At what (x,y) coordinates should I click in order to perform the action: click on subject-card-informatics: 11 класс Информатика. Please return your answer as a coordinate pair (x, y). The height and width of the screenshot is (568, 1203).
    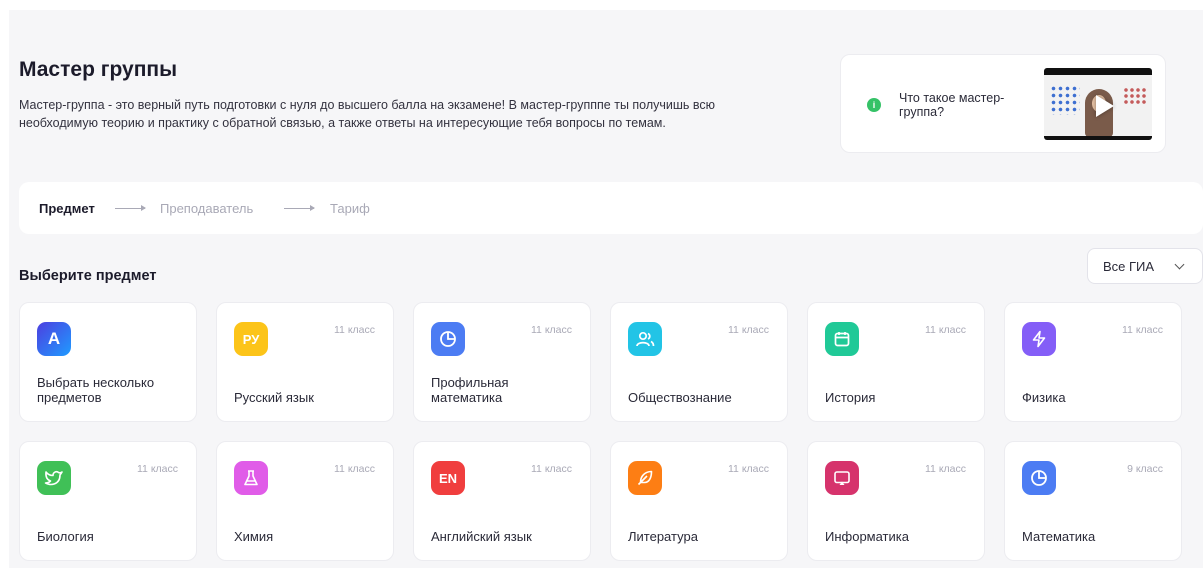
    Looking at the image, I should click on (896, 501).